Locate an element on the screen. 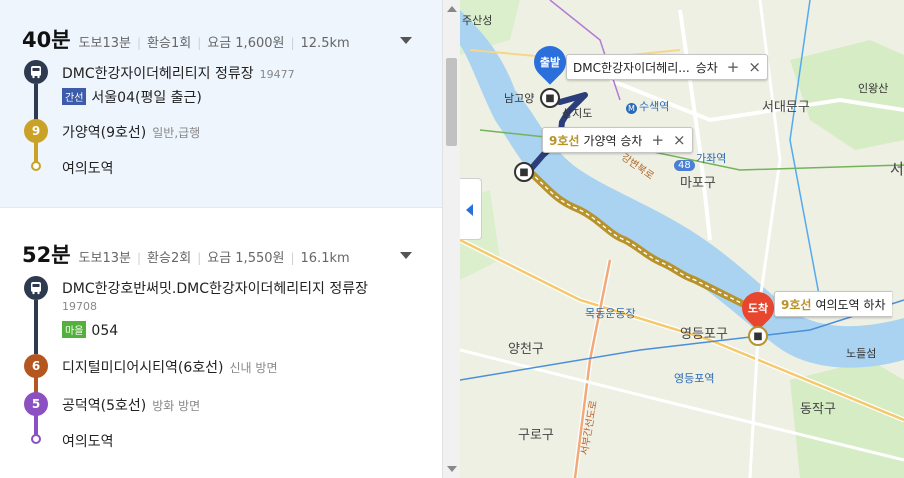  map-label: 동작구 is located at coordinates (818, 409).